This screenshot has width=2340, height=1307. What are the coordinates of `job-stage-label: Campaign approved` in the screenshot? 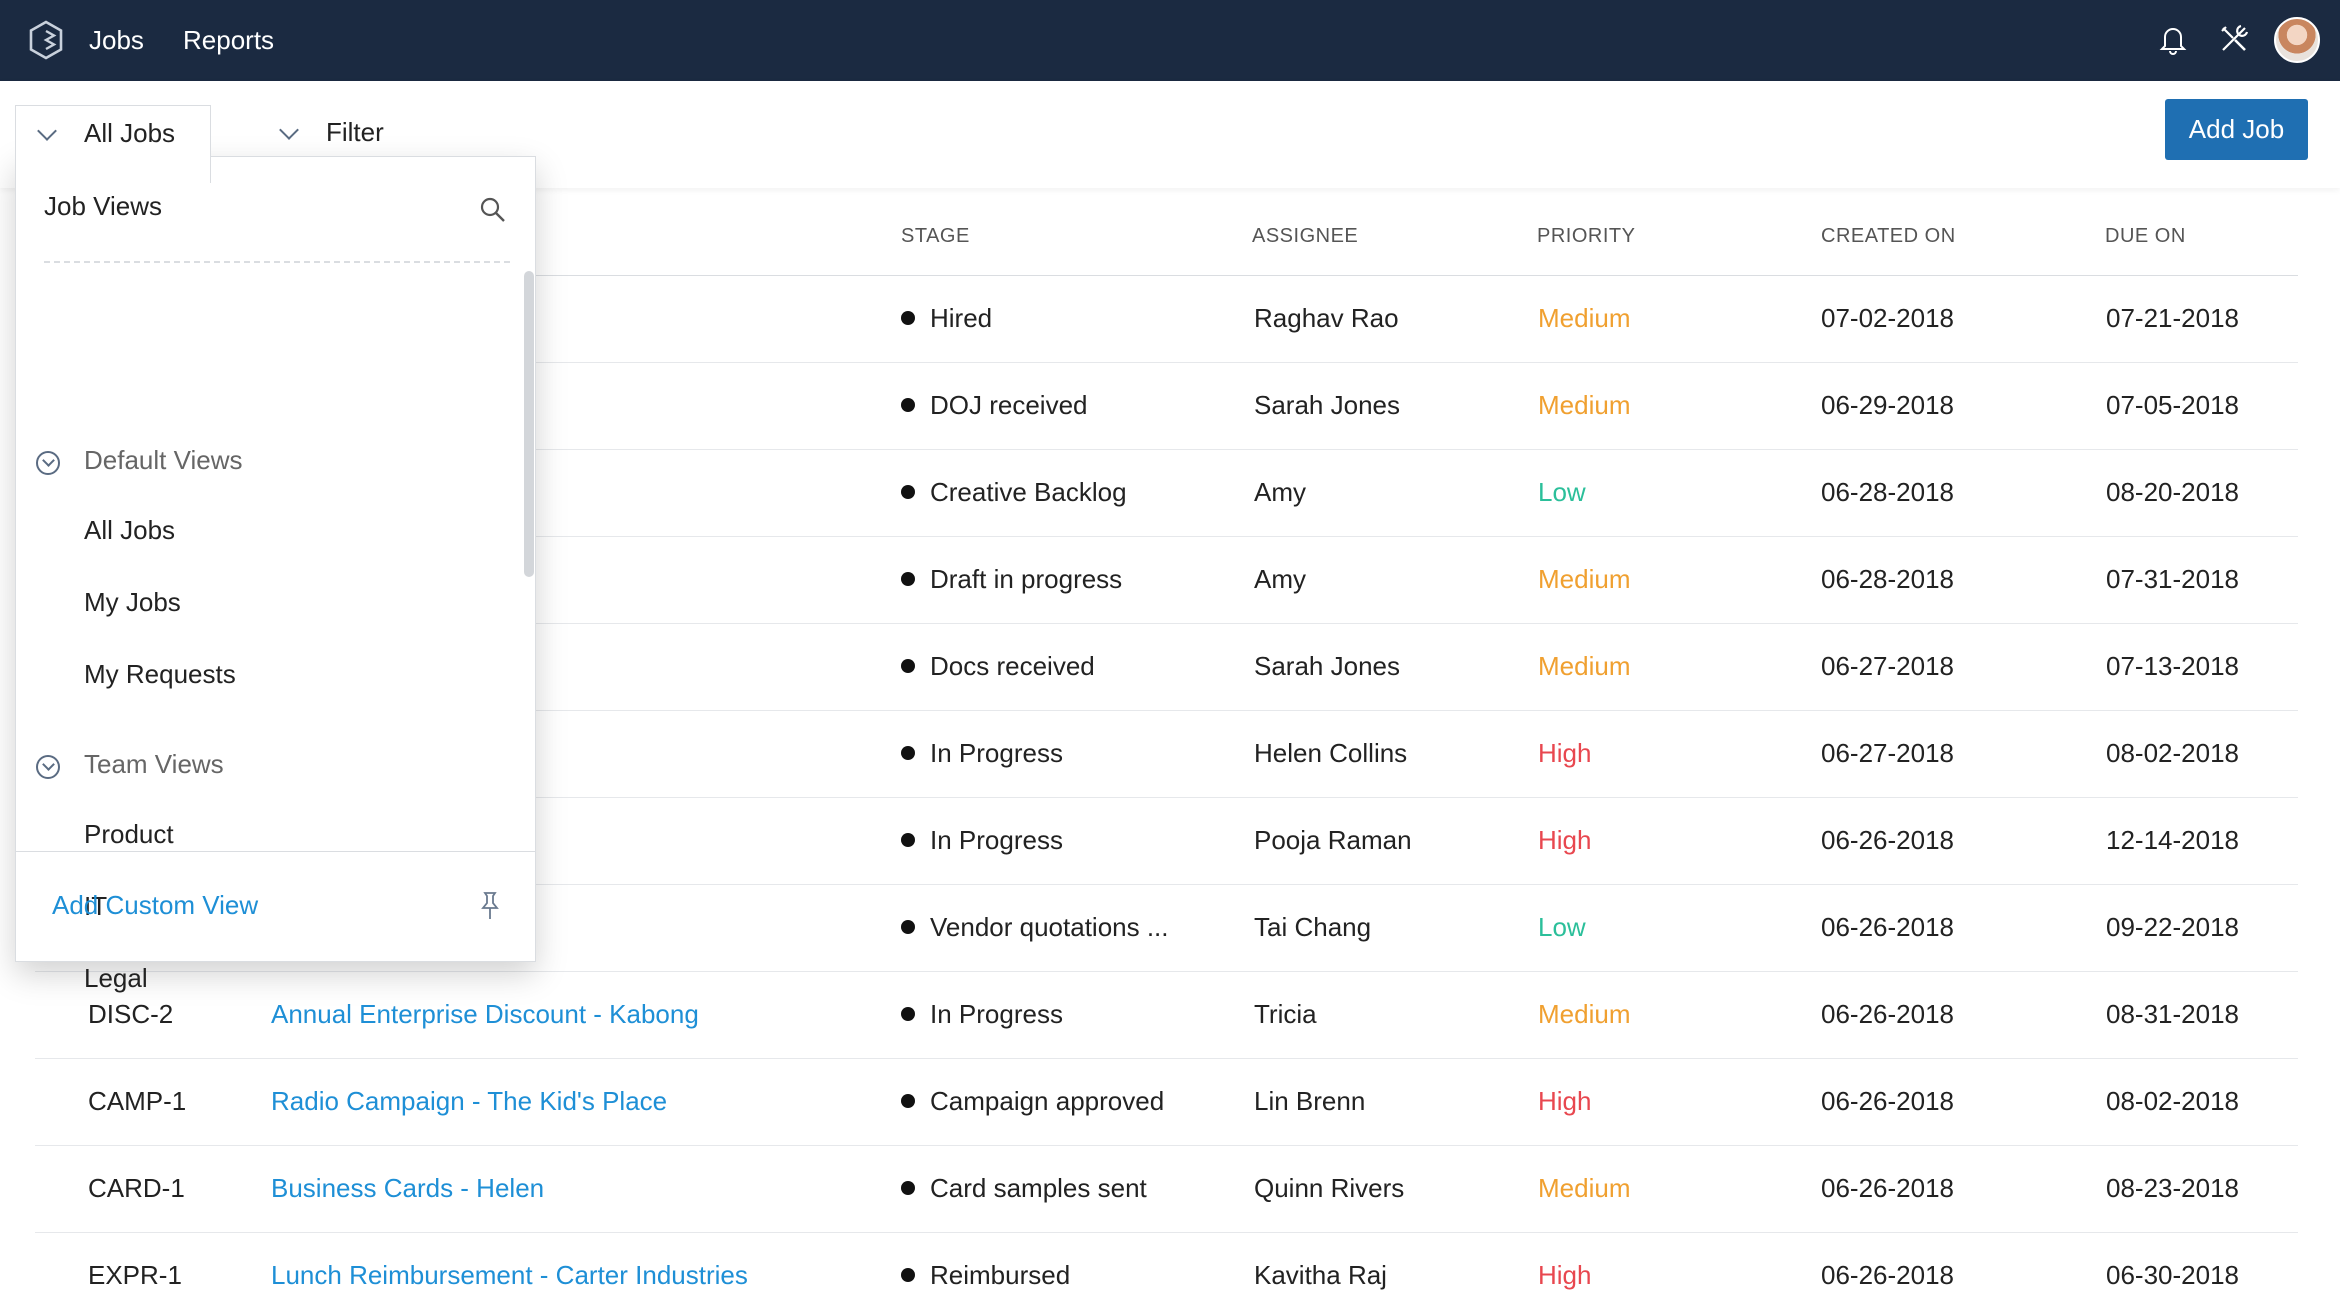 It's located at (1047, 1101).